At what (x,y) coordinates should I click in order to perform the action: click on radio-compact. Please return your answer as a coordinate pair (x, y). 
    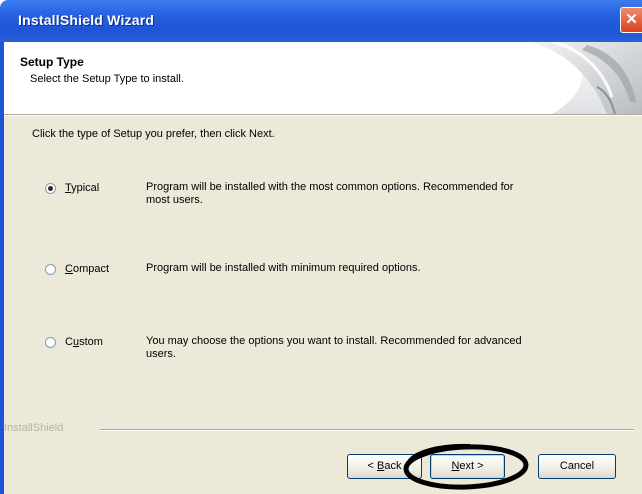
    Looking at the image, I should click on (50, 269).